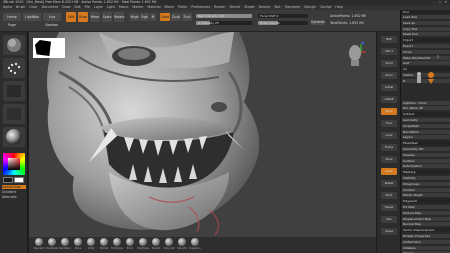 The height and width of the screenshot is (253, 450). I want to click on move-button: Move, so click(95, 17).